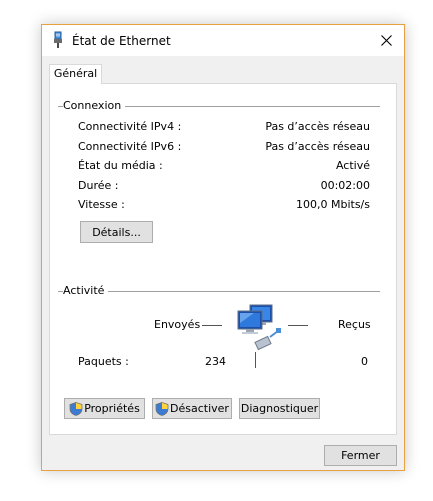 The width and height of the screenshot is (433, 501). What do you see at coordinates (112, 408) in the screenshot?
I see `properties-label: Propriétés` at bounding box center [112, 408].